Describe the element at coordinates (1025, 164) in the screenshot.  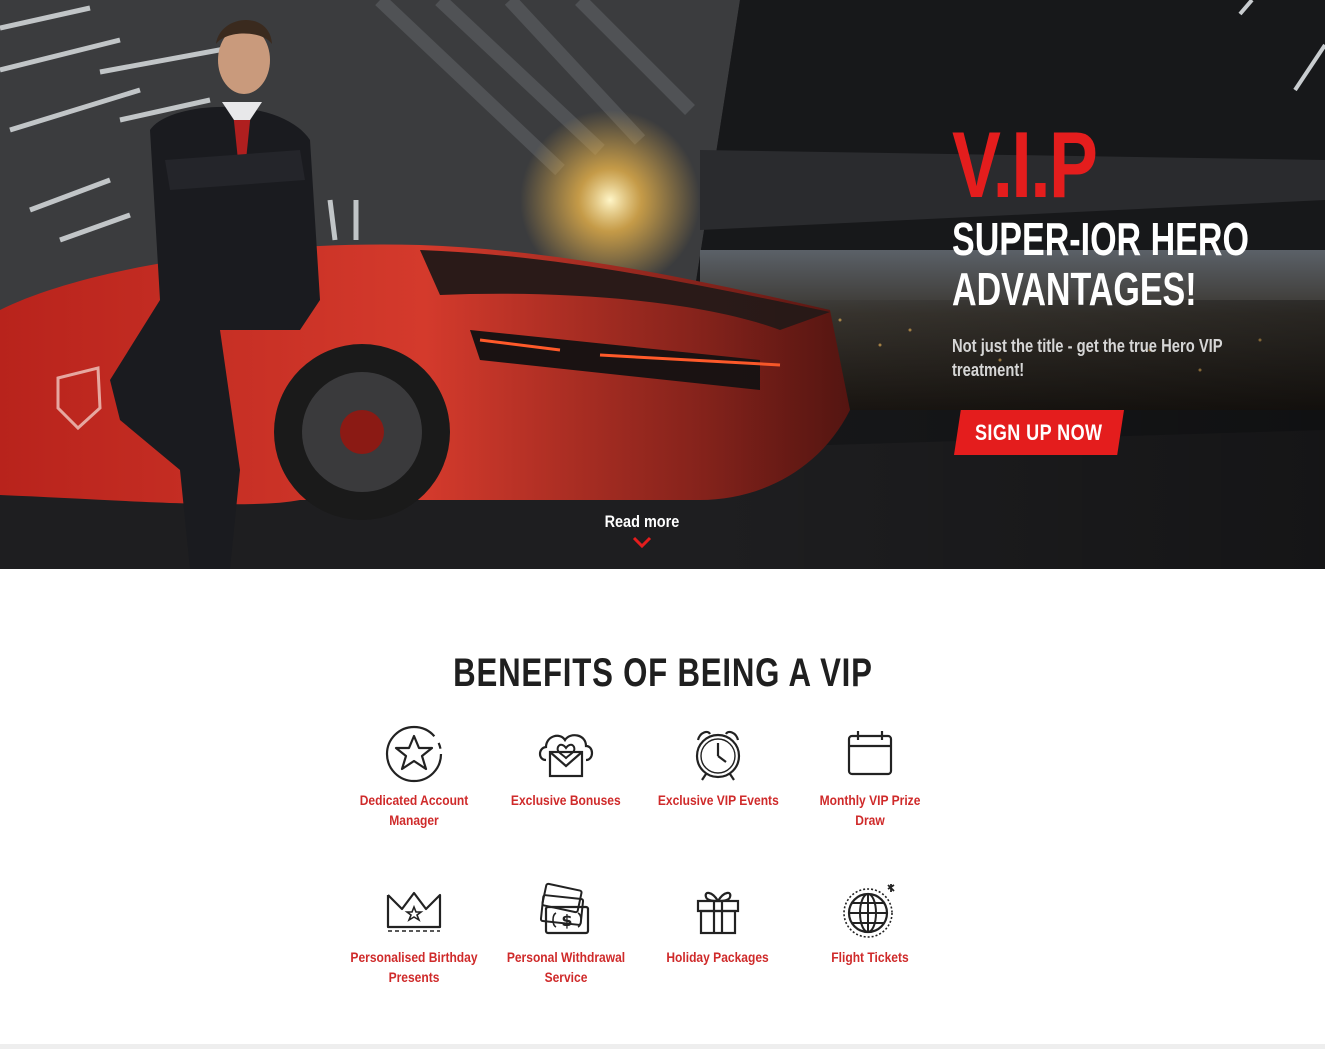
I see `vip-title: V.I.P` at that location.